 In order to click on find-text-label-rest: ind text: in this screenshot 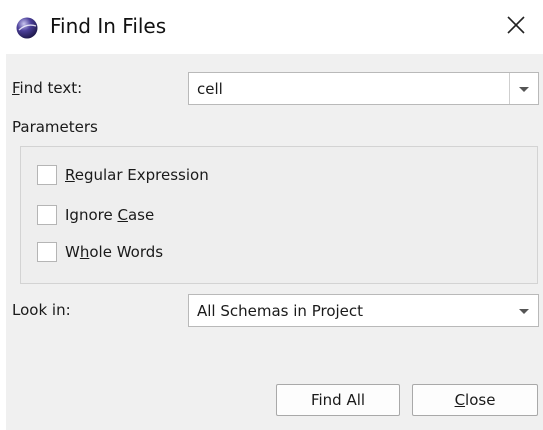, I will do `click(51, 88)`.